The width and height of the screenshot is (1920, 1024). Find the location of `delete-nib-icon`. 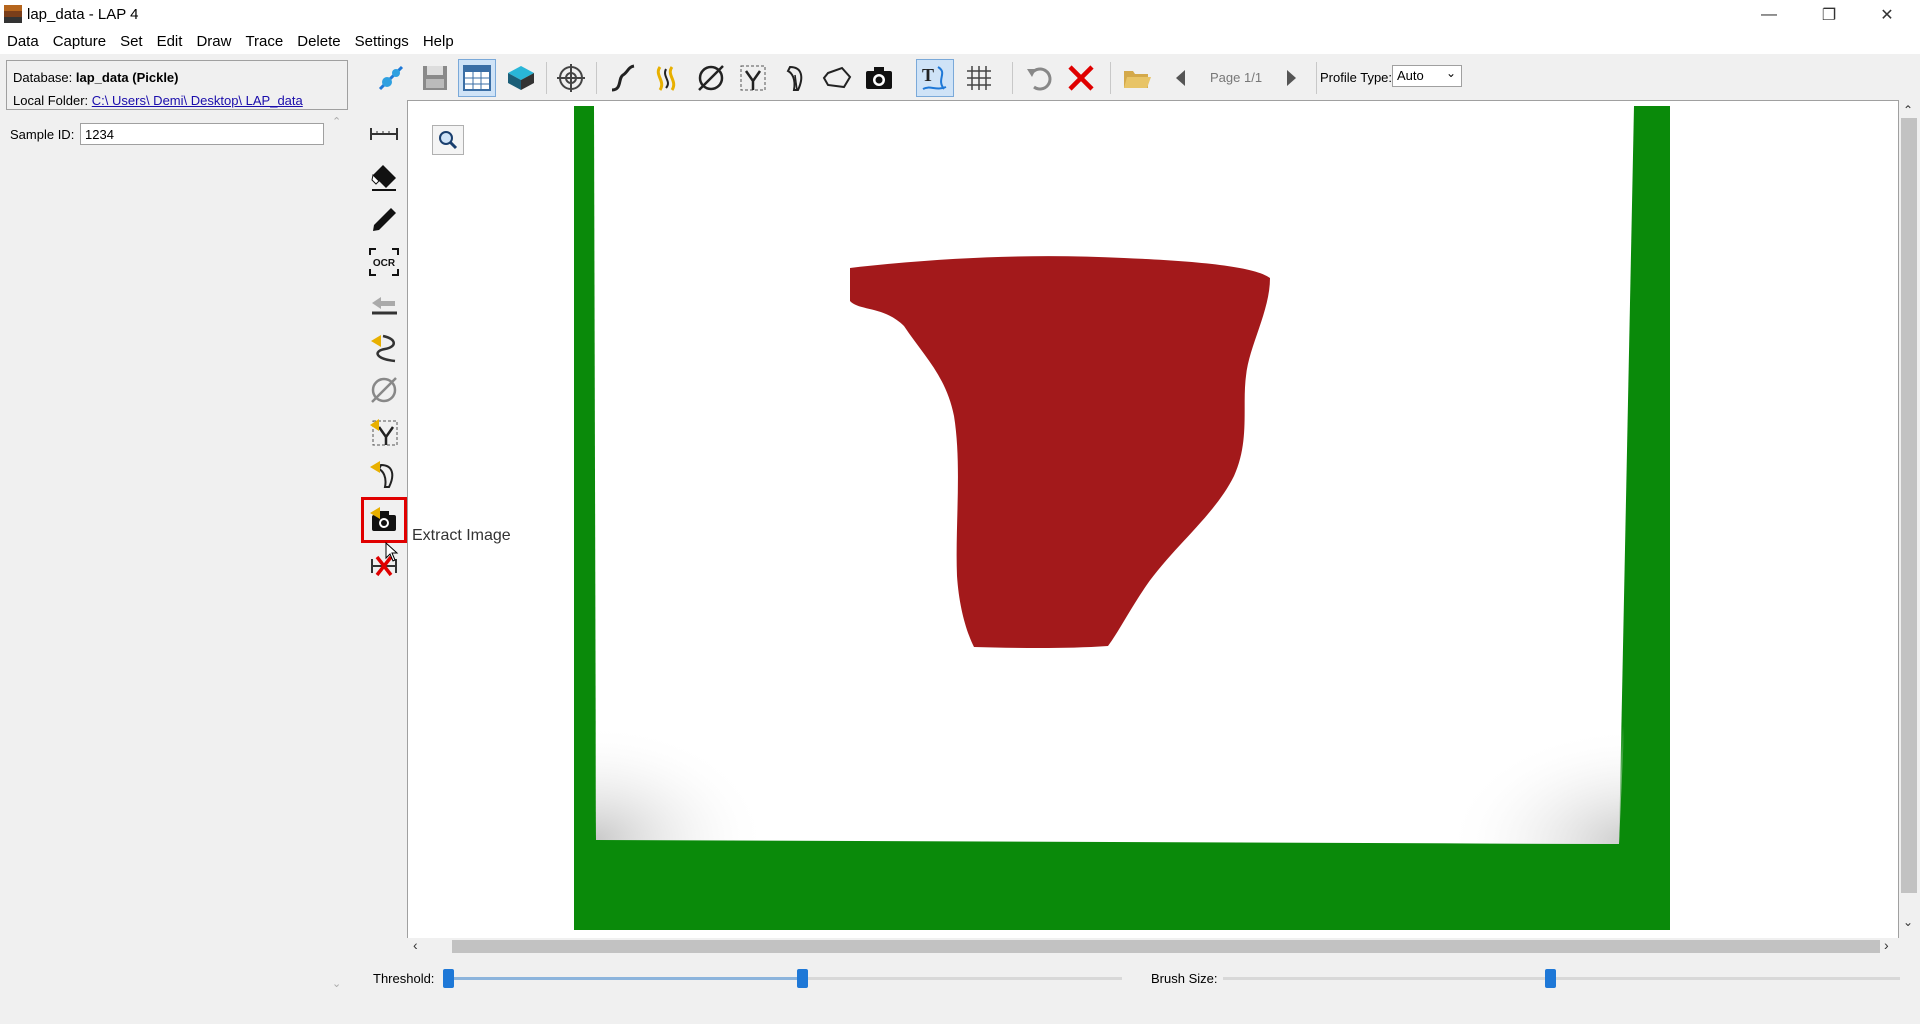

delete-nib-icon is located at coordinates (382, 474).